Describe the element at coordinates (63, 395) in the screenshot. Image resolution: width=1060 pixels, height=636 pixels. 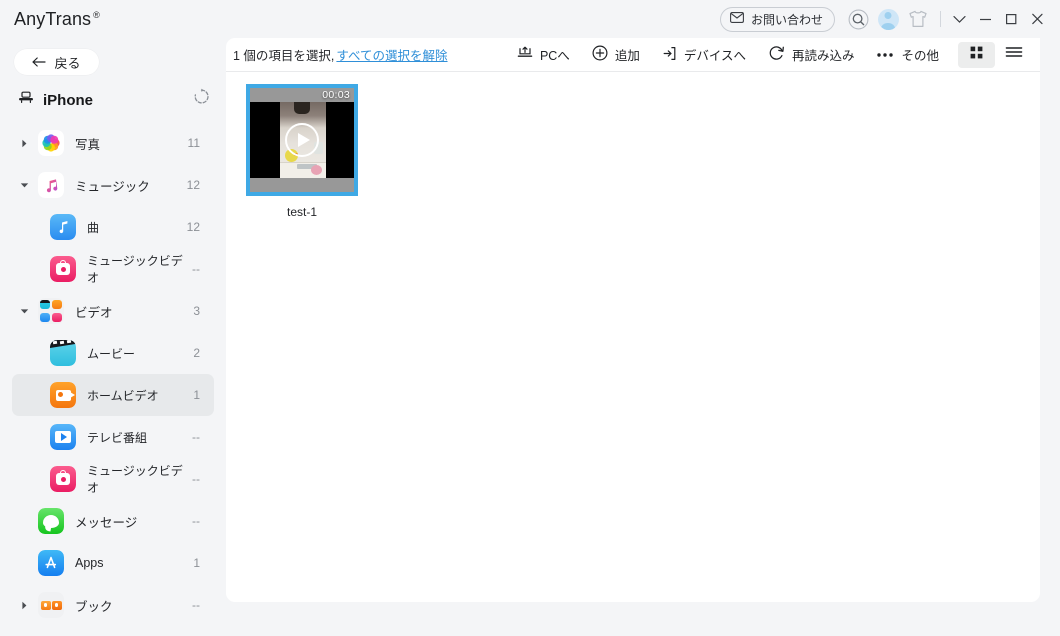
I see `homevideo-icon` at that location.